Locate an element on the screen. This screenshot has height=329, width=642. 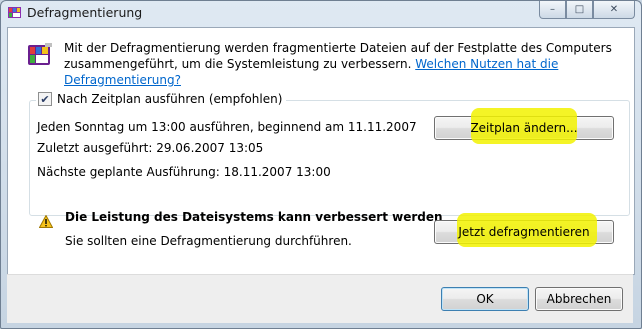
cancel-button: Abbrechen is located at coordinates (579, 299).